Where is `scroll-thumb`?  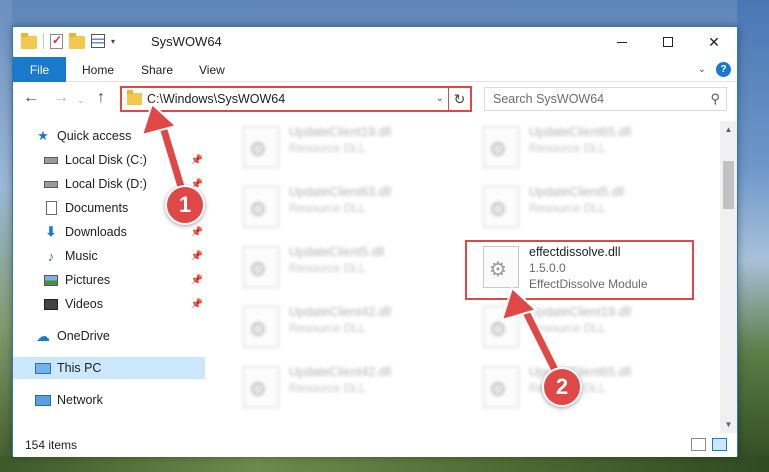
scroll-thumb is located at coordinates (728, 185).